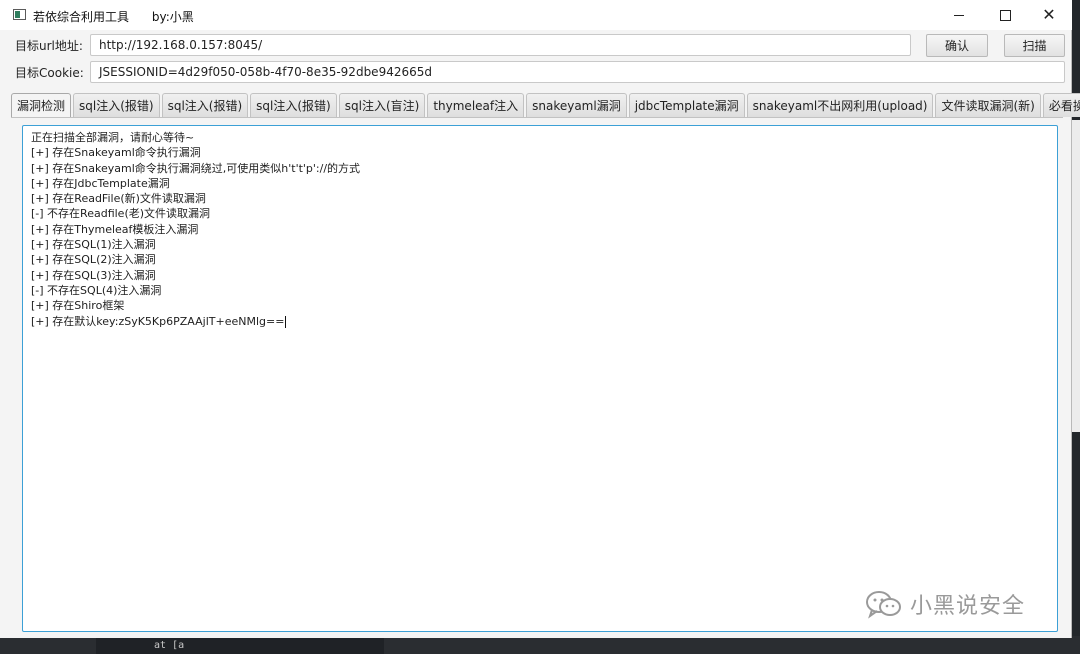 The width and height of the screenshot is (1080, 654). Describe the element at coordinates (686, 105) in the screenshot. I see `tab-jdbctemplate: jdbcTemplate漏洞` at that location.